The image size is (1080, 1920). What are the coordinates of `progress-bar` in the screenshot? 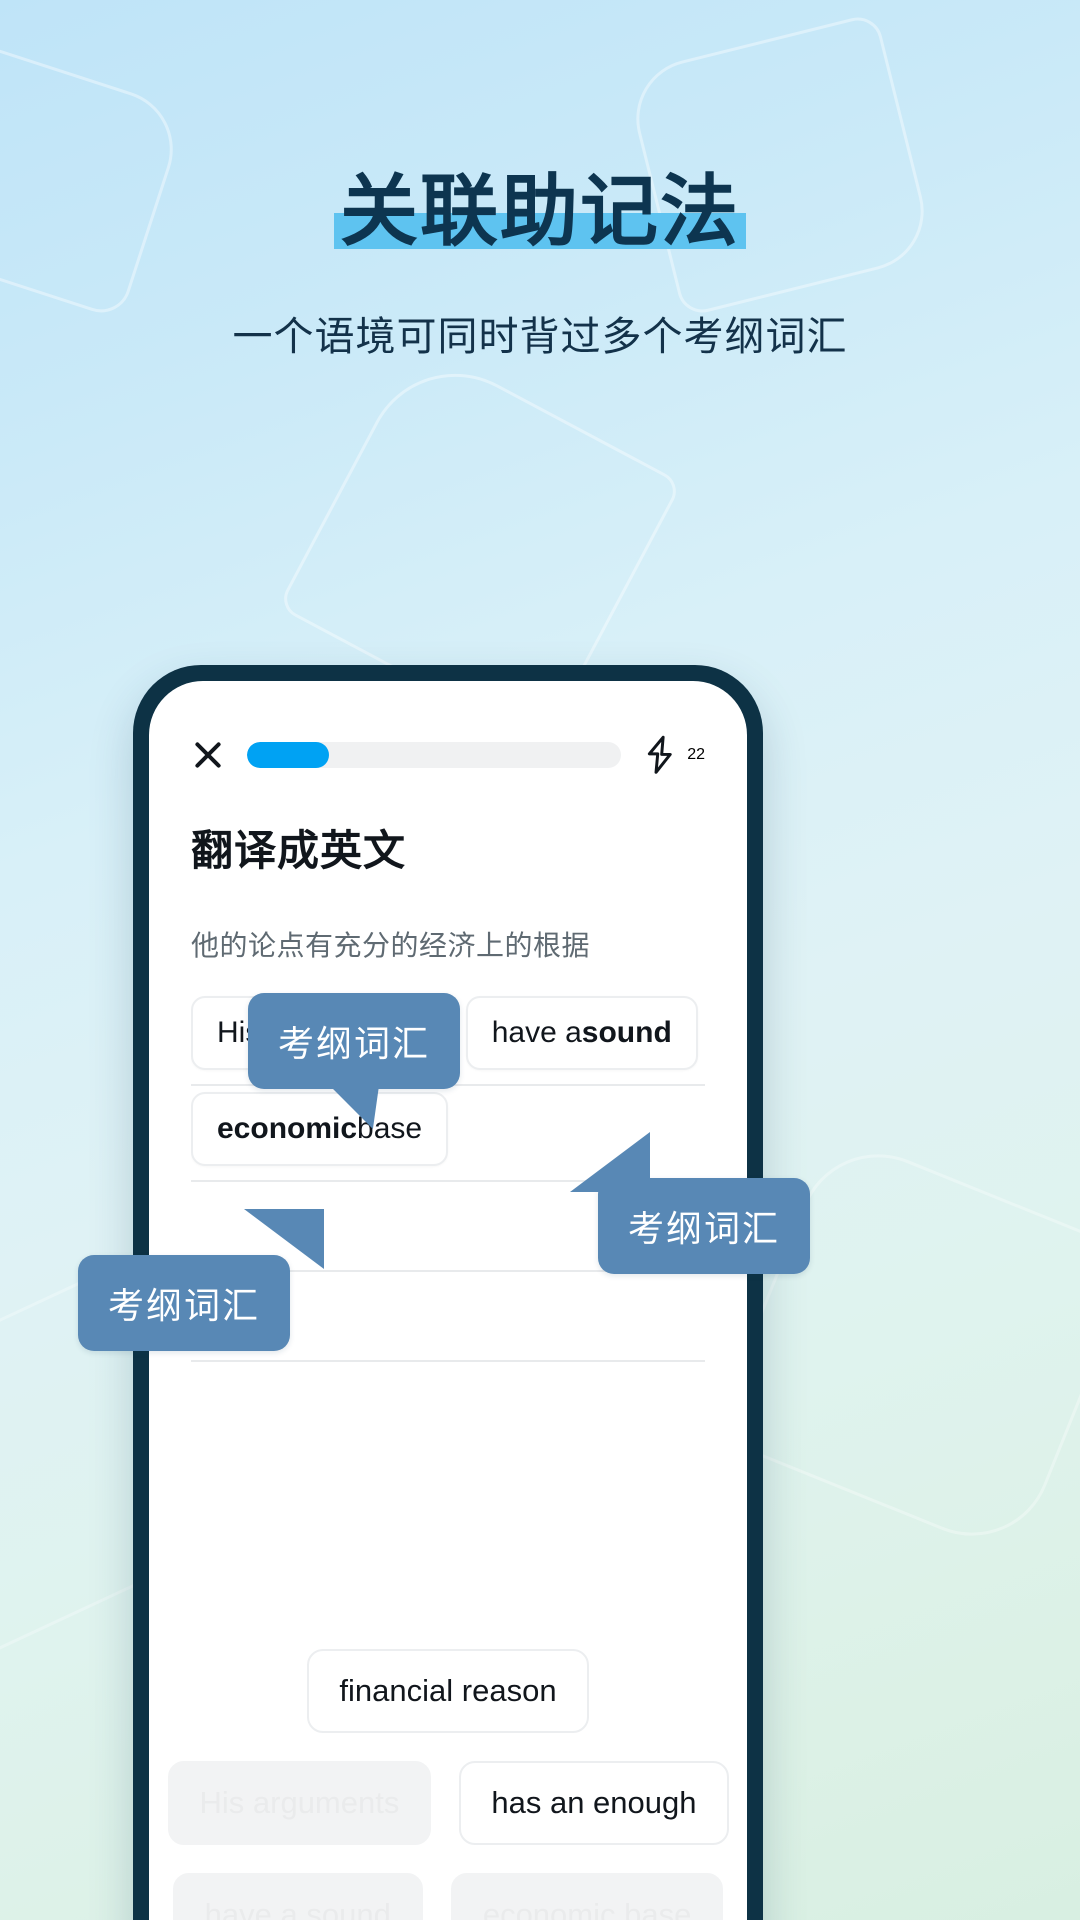 It's located at (434, 755).